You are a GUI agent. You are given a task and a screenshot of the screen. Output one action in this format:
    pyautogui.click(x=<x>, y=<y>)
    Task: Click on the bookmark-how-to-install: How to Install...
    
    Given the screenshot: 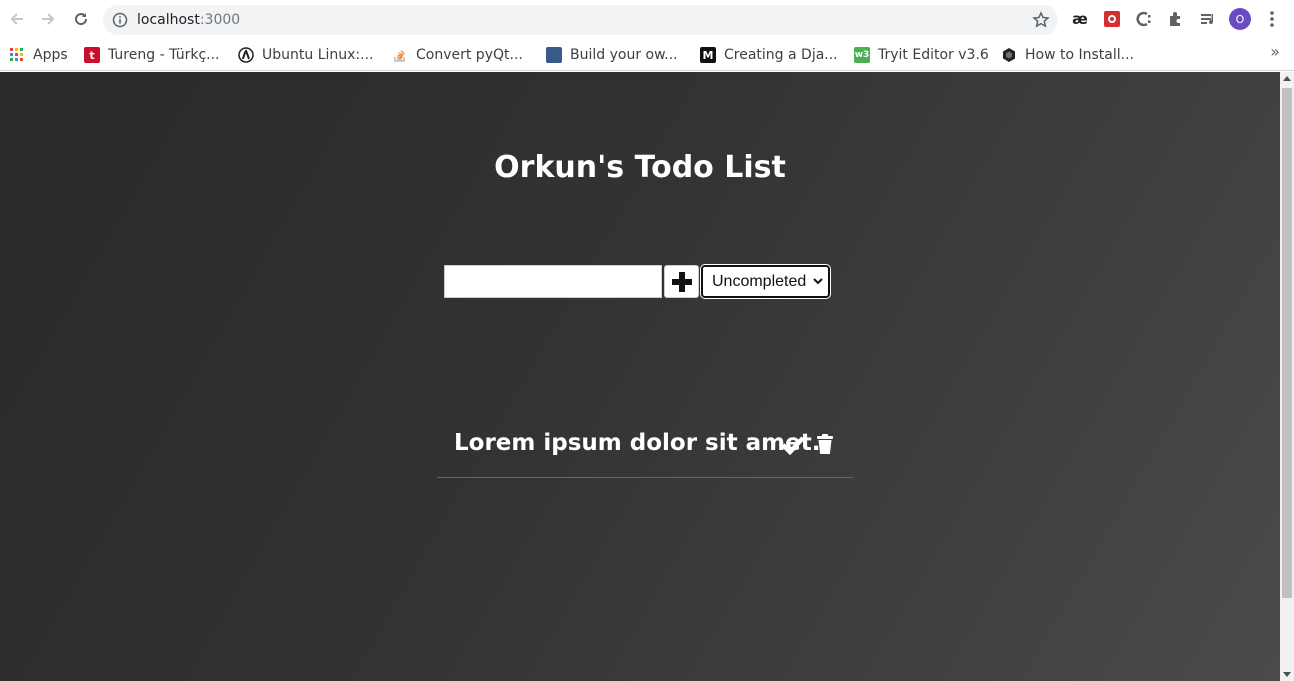 What is the action you would take?
    pyautogui.click(x=1067, y=55)
    